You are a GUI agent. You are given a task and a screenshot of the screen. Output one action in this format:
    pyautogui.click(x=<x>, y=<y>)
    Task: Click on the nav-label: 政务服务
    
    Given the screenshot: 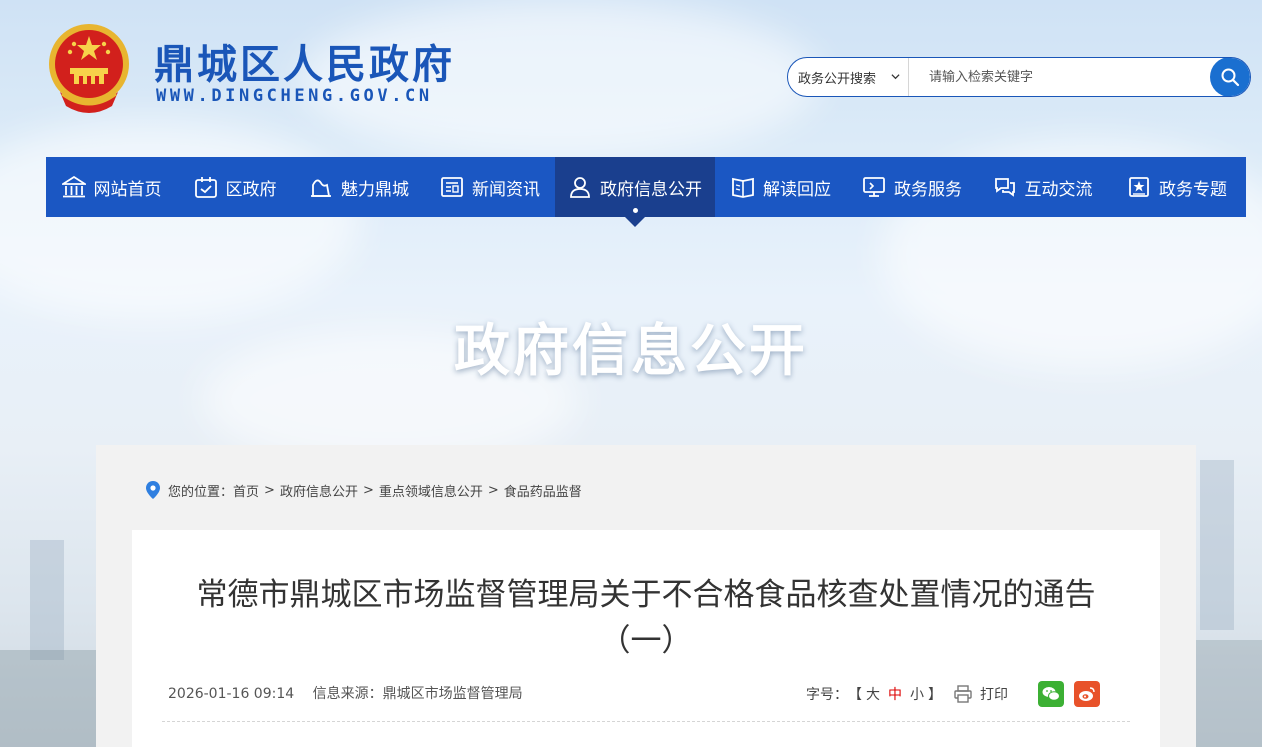 What is the action you would take?
    pyautogui.click(x=928, y=189)
    